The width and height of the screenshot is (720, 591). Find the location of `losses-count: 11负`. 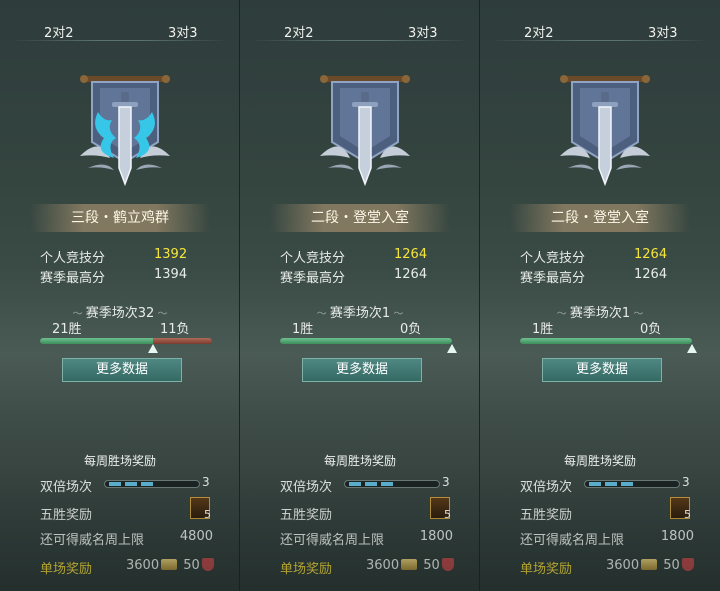

losses-count: 11负 is located at coordinates (175, 329).